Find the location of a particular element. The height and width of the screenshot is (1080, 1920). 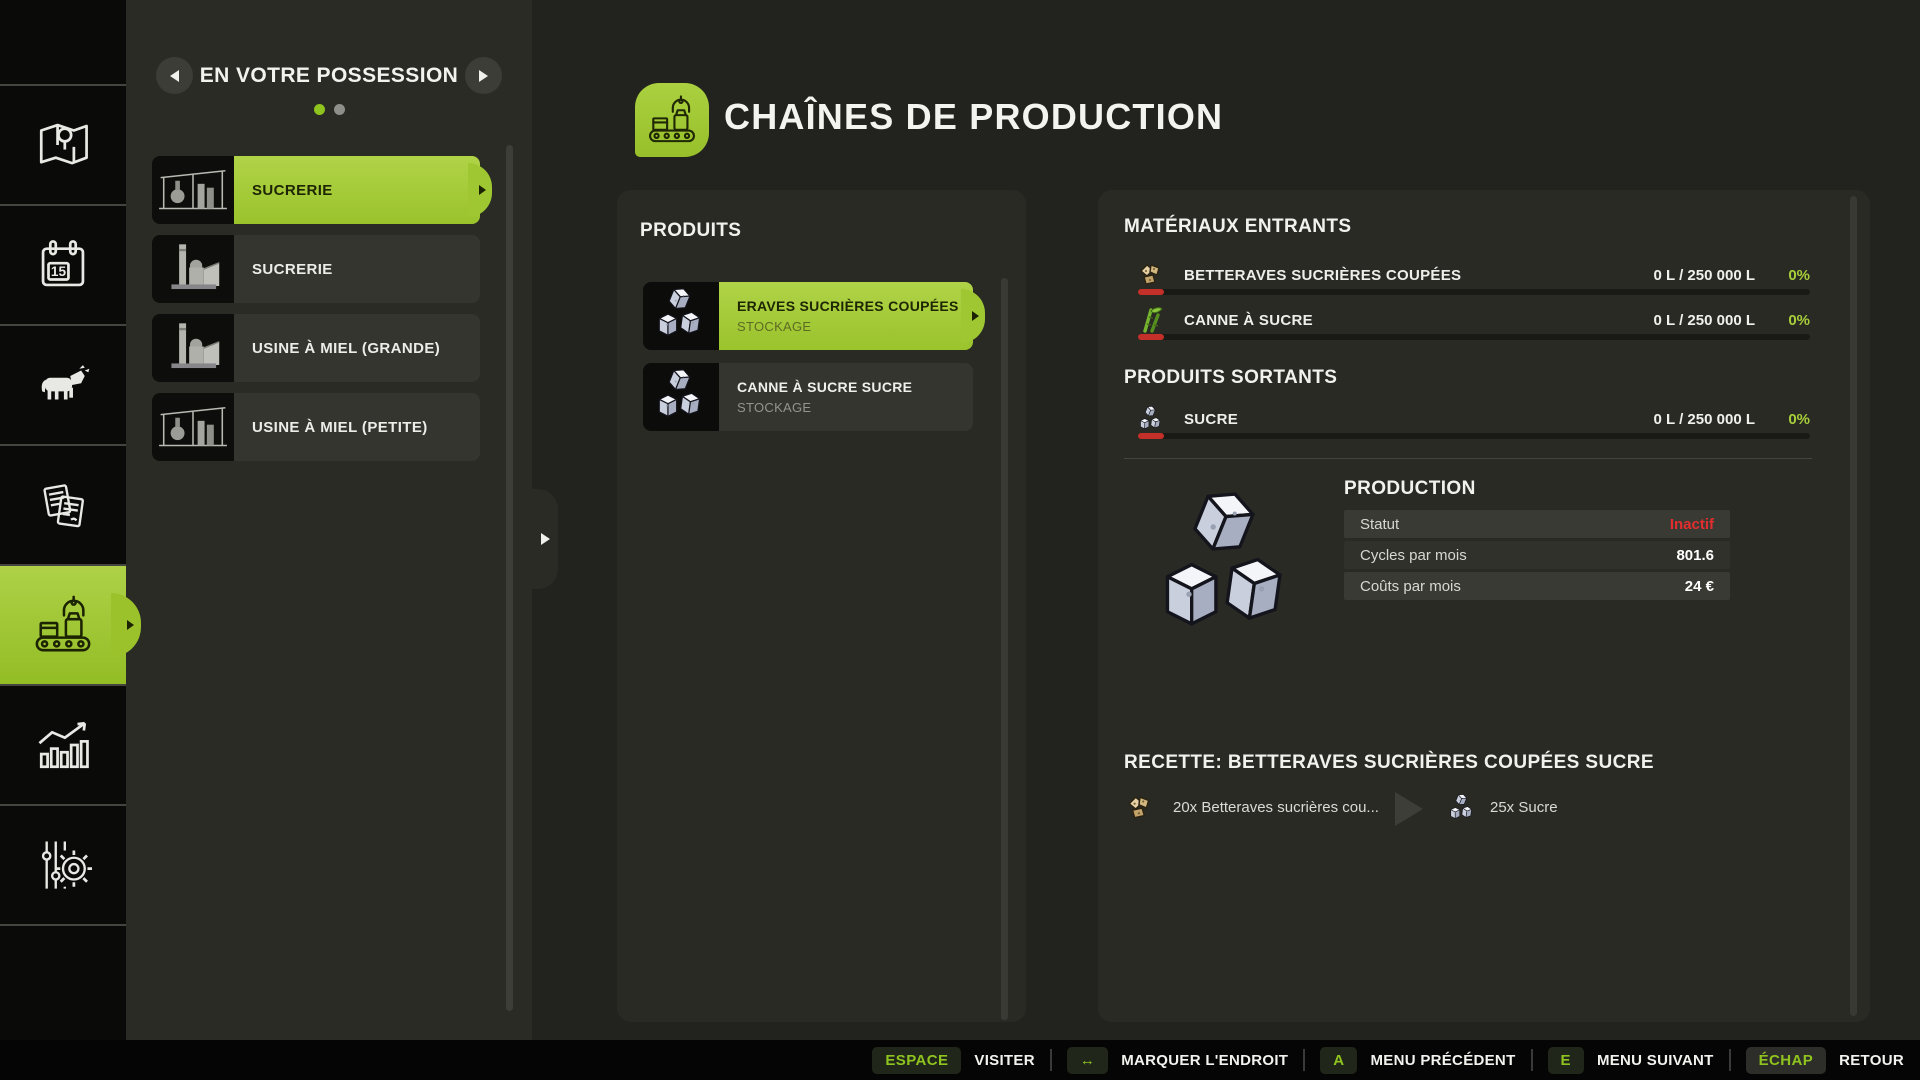

inputs-section-title: MATÉRIAUX ENTRANTS is located at coordinates (1238, 226).